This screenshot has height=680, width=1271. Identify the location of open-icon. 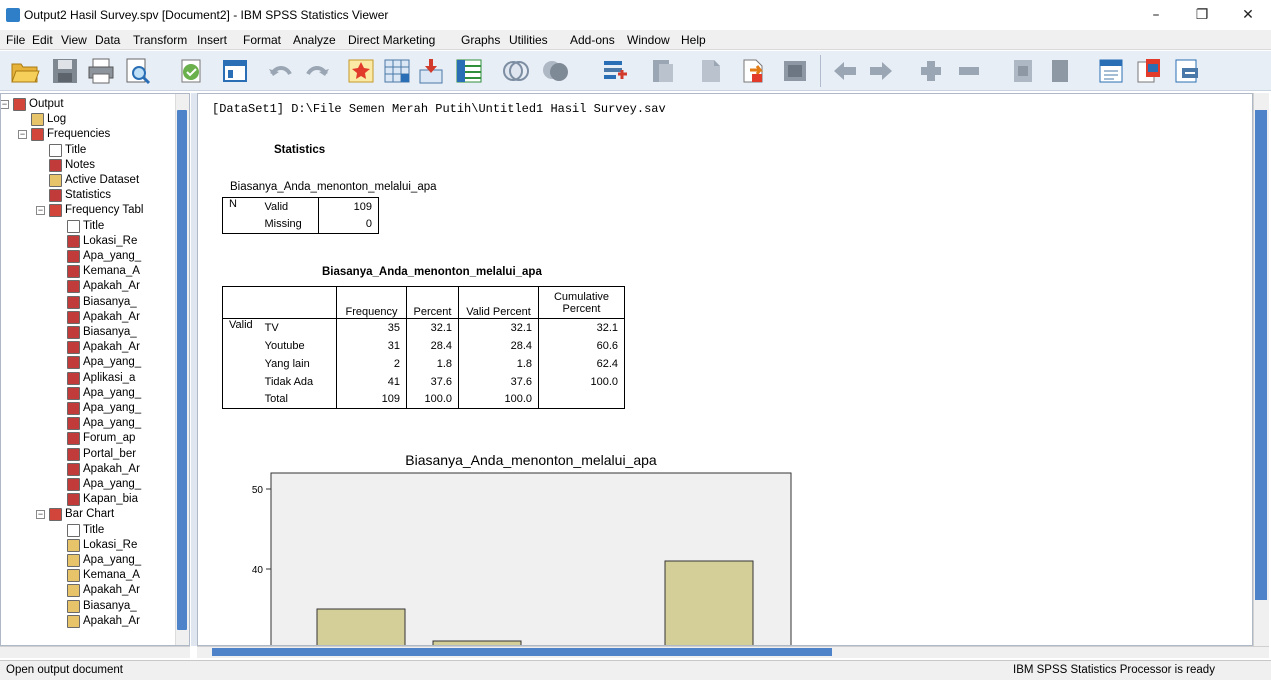
(25, 71).